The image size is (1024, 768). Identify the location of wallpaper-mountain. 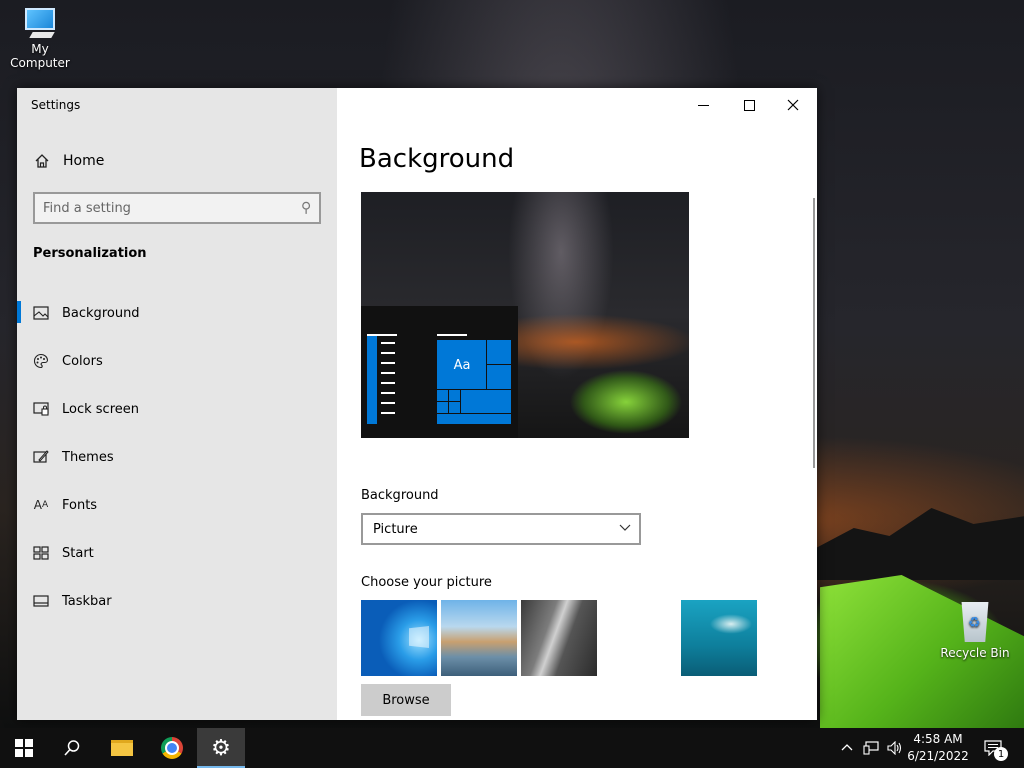
(920, 544).